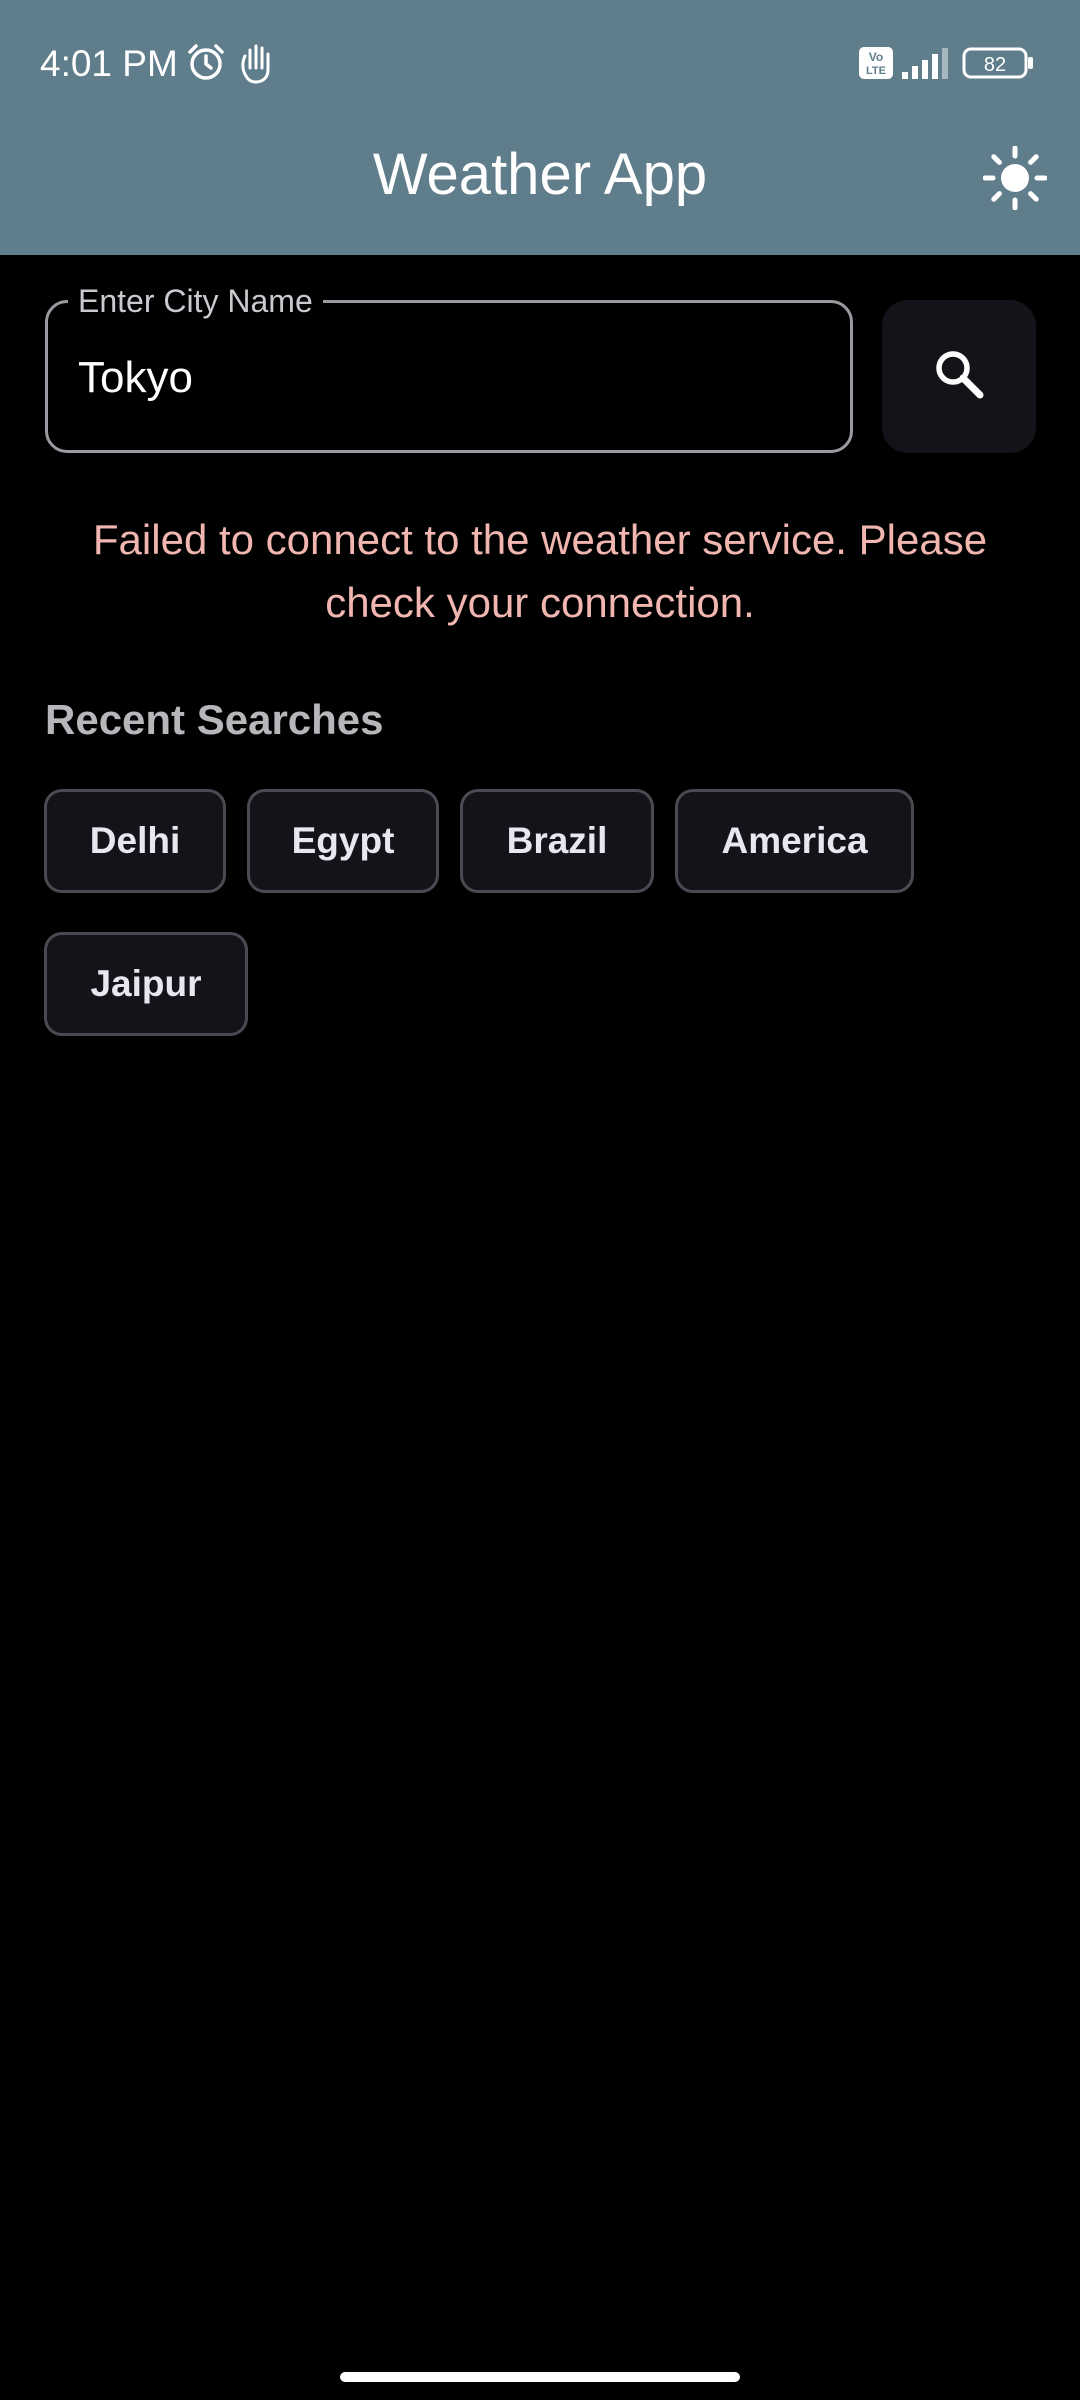 The width and height of the screenshot is (1080, 2400). Describe the element at coordinates (540, 64) in the screenshot. I see `status-bar: 4:01 PM Vo LTE 82` at that location.